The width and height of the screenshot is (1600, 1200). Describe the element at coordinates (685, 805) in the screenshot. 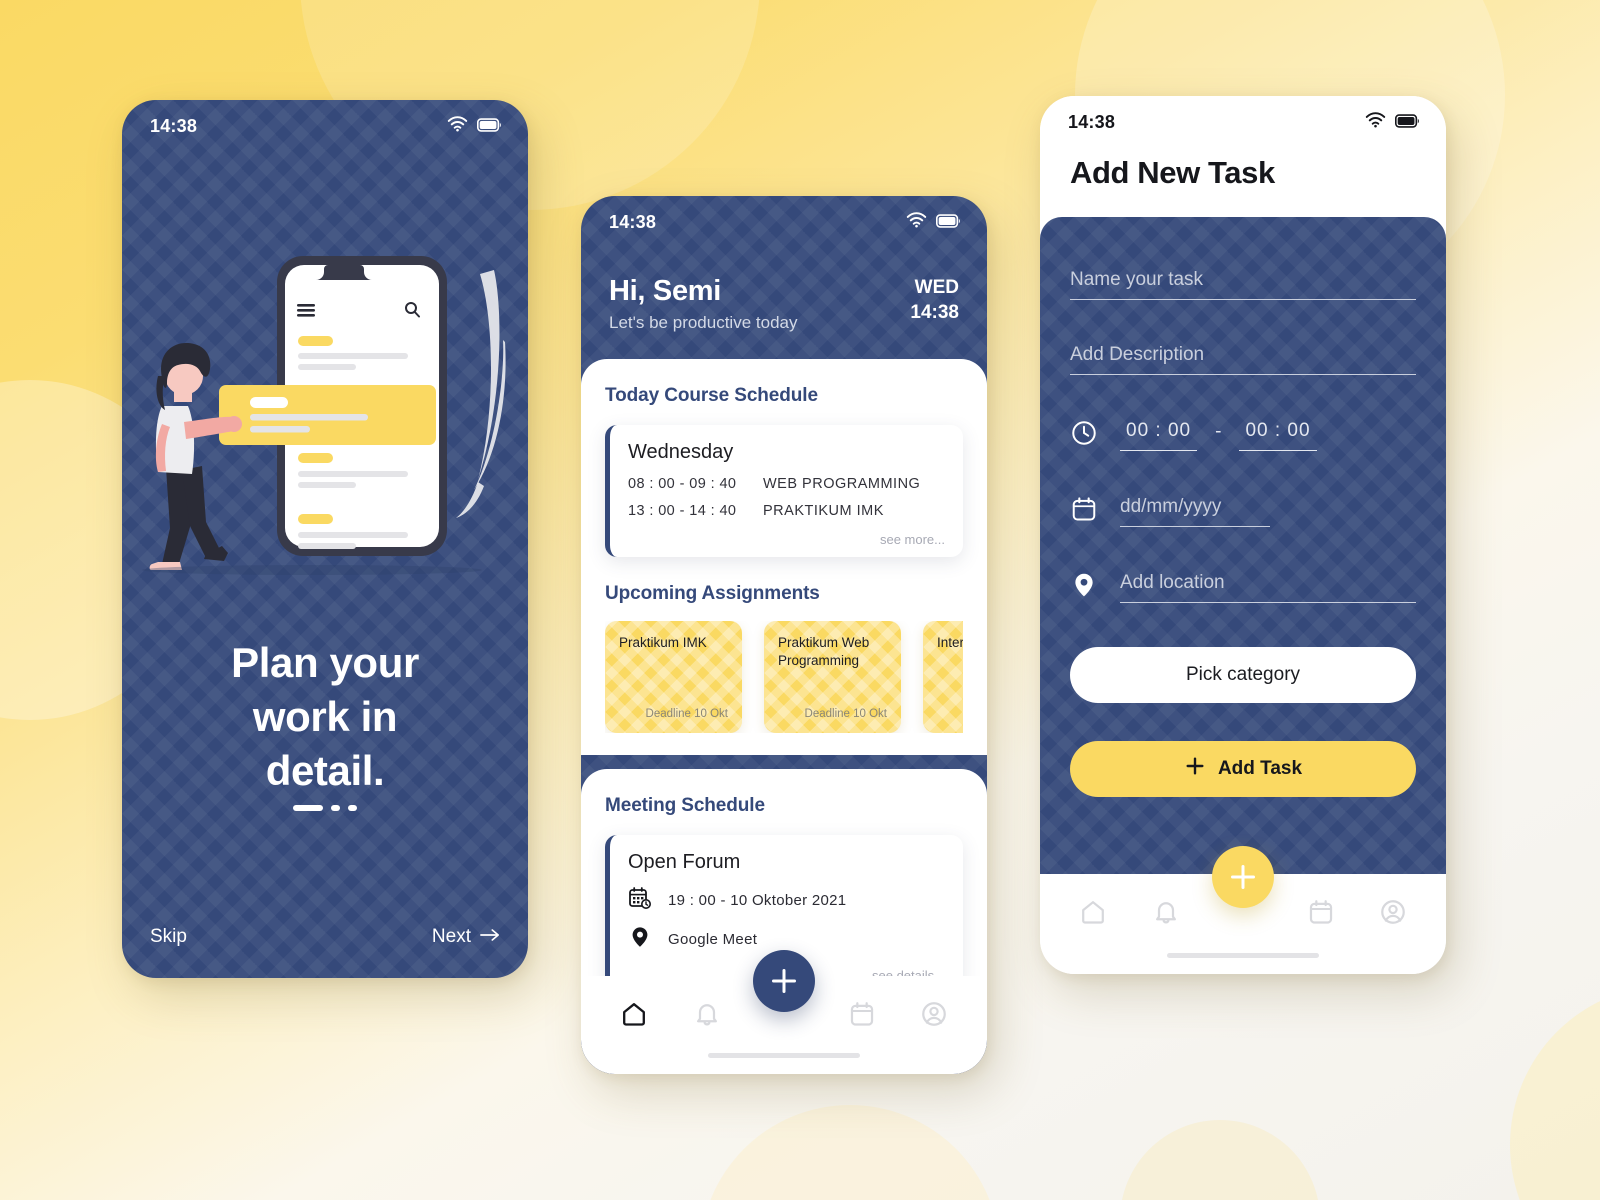

I see `meeting-section-title: Meeting Schedule` at that location.